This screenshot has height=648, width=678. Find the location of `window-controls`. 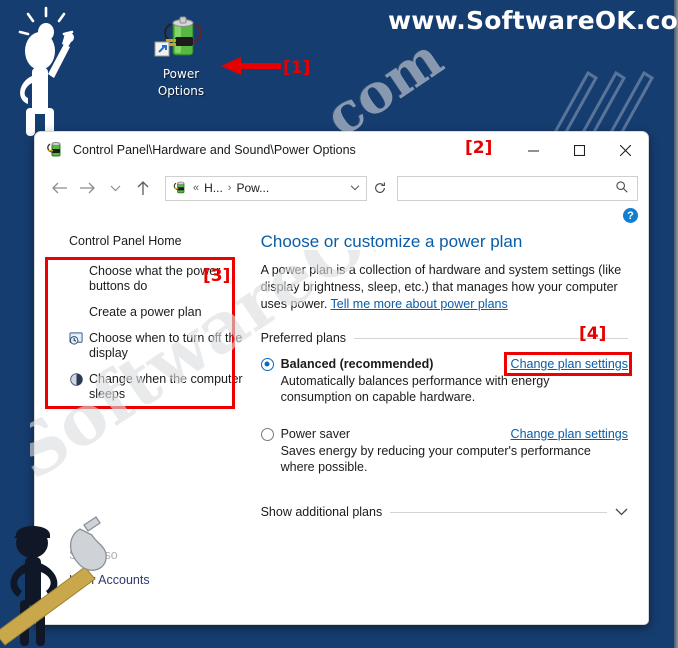

window-controls is located at coordinates (579, 150).